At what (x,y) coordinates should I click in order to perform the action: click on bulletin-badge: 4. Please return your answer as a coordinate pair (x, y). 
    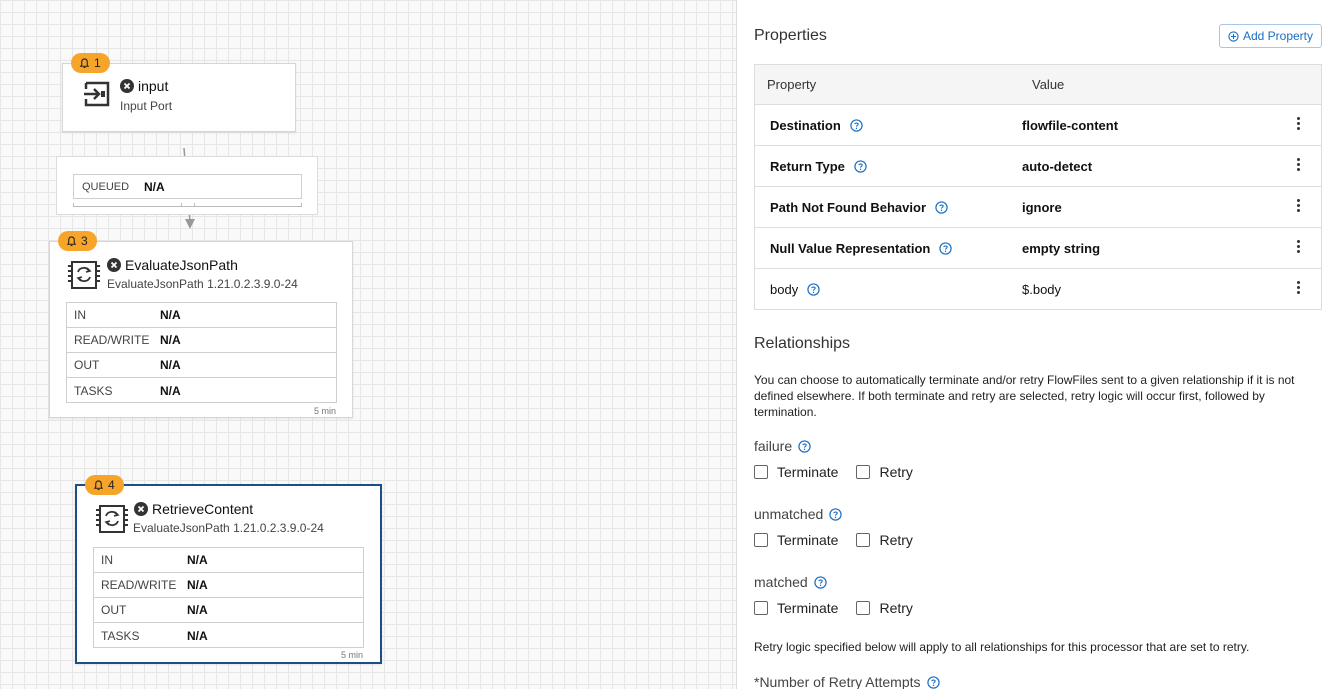
    Looking at the image, I should click on (104, 485).